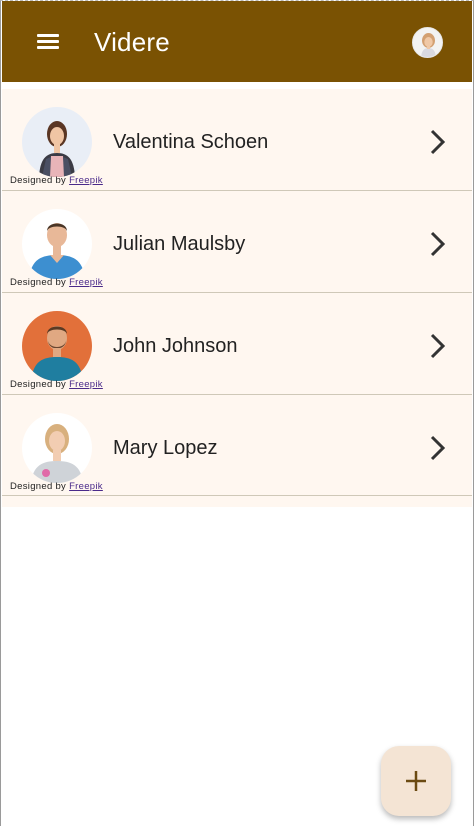 This screenshot has height=826, width=474. I want to click on menu-icon, so click(49, 42).